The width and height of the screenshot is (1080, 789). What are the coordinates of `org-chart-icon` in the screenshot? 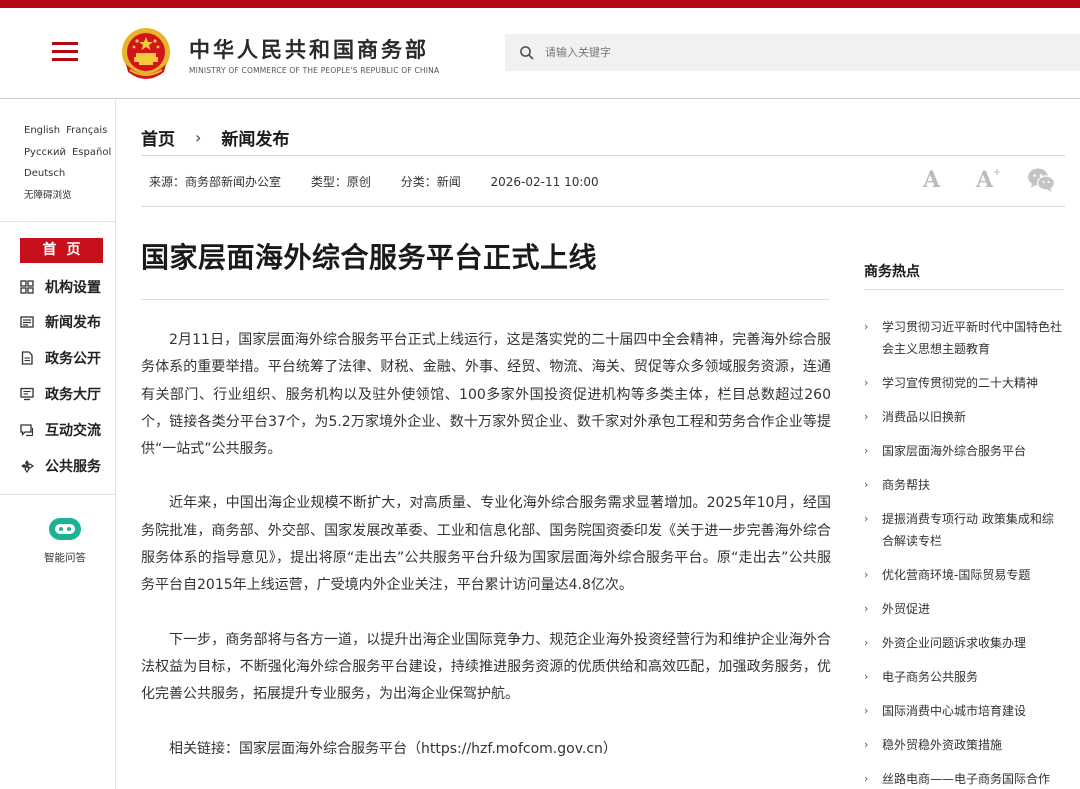 It's located at (27, 287).